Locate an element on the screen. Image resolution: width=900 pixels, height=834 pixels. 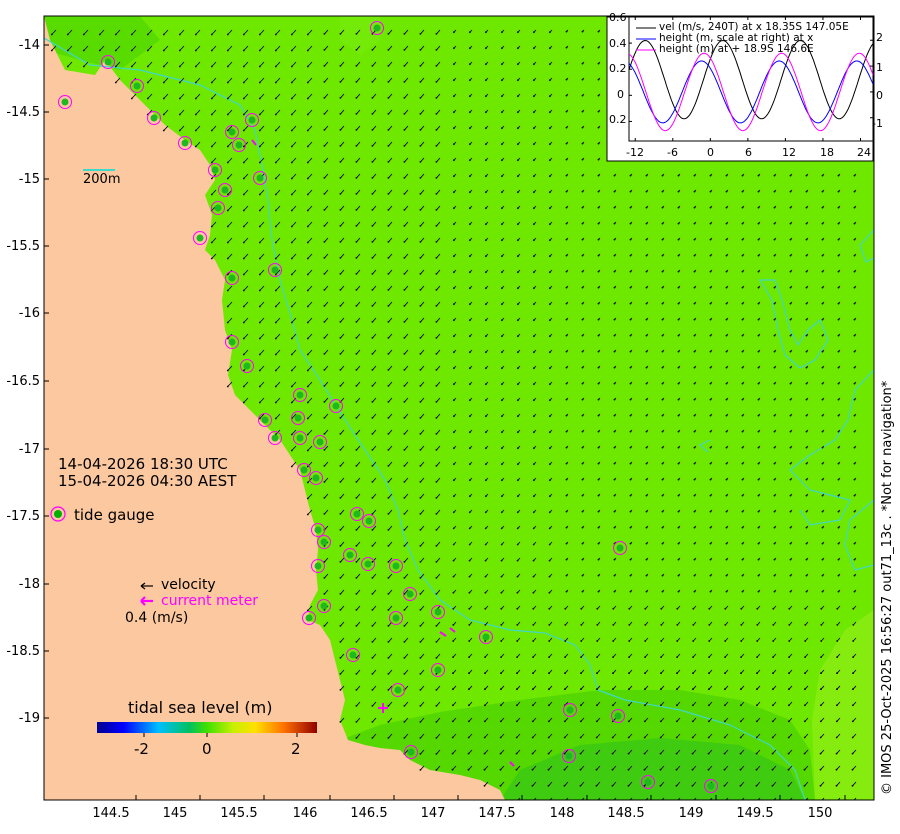
inset-right-tick: -1 is located at coordinates (877, 123).